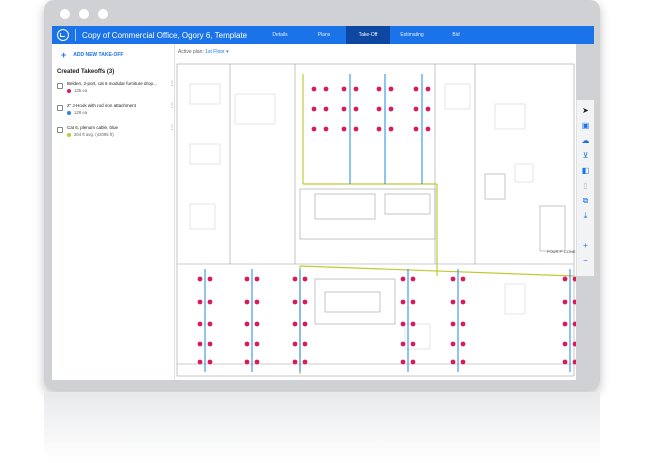  I want to click on layers-icon: ◧, so click(586, 171).